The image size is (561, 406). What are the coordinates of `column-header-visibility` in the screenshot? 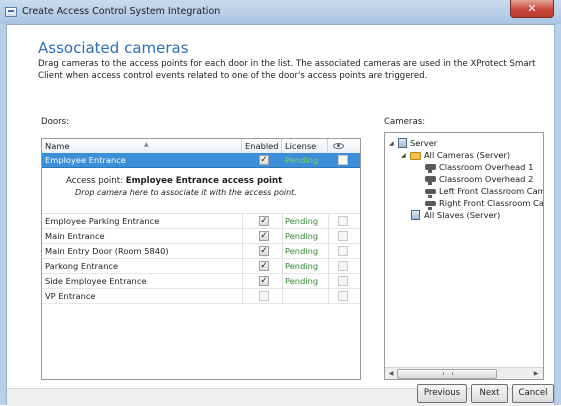 It's located at (344, 146).